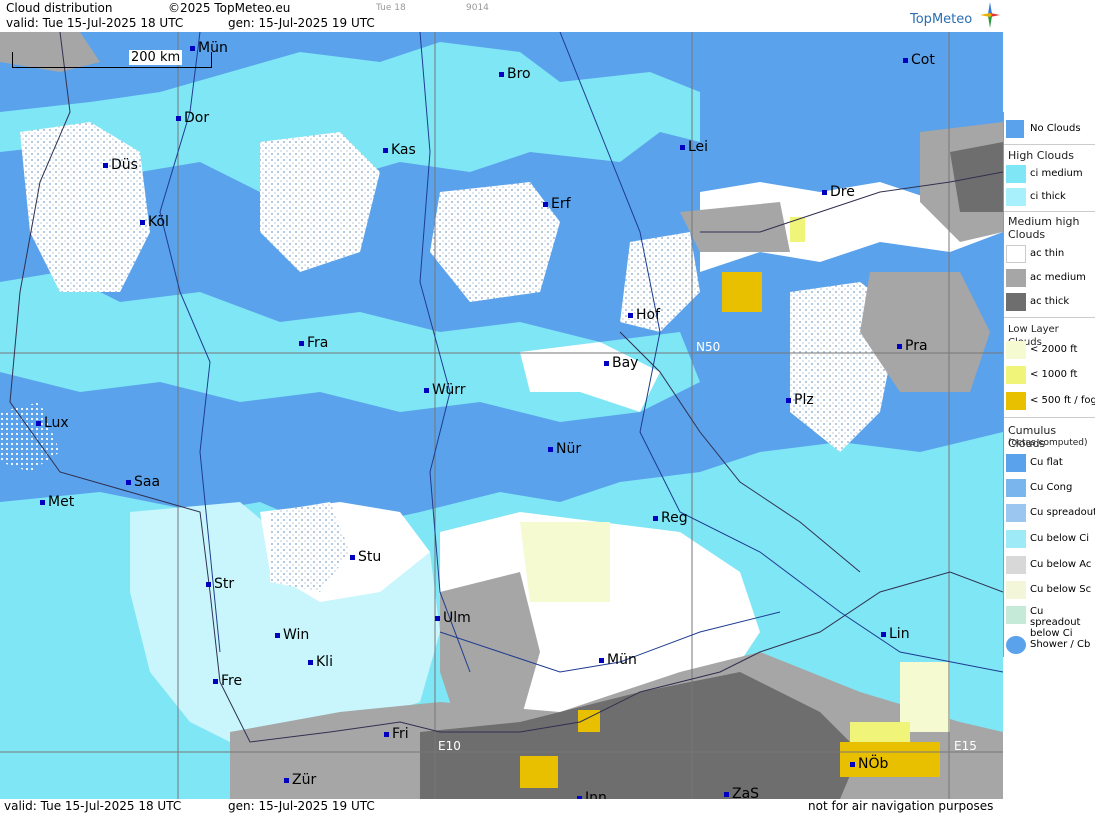  Describe the element at coordinates (220, 584) in the screenshot. I see `city-label: Str` at that location.